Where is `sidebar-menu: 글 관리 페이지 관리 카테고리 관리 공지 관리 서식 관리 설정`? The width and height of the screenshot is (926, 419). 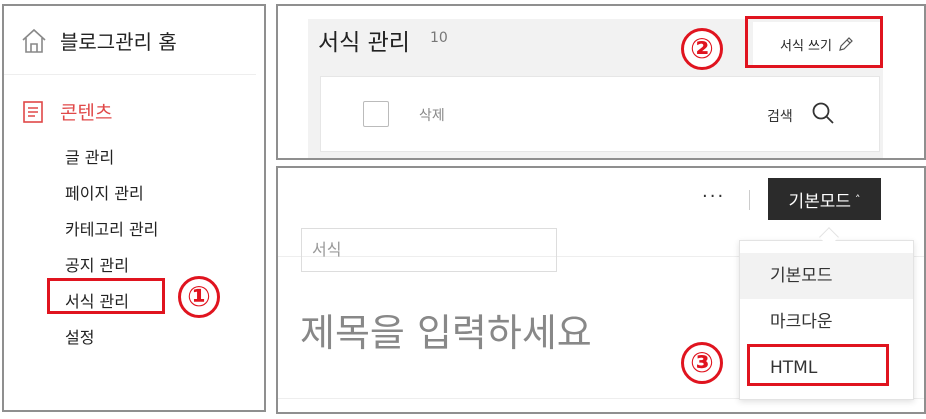 sidebar-menu: 글 관리 페이지 관리 카테고리 관리 공지 관리 서식 관리 설정 is located at coordinates (111, 248).